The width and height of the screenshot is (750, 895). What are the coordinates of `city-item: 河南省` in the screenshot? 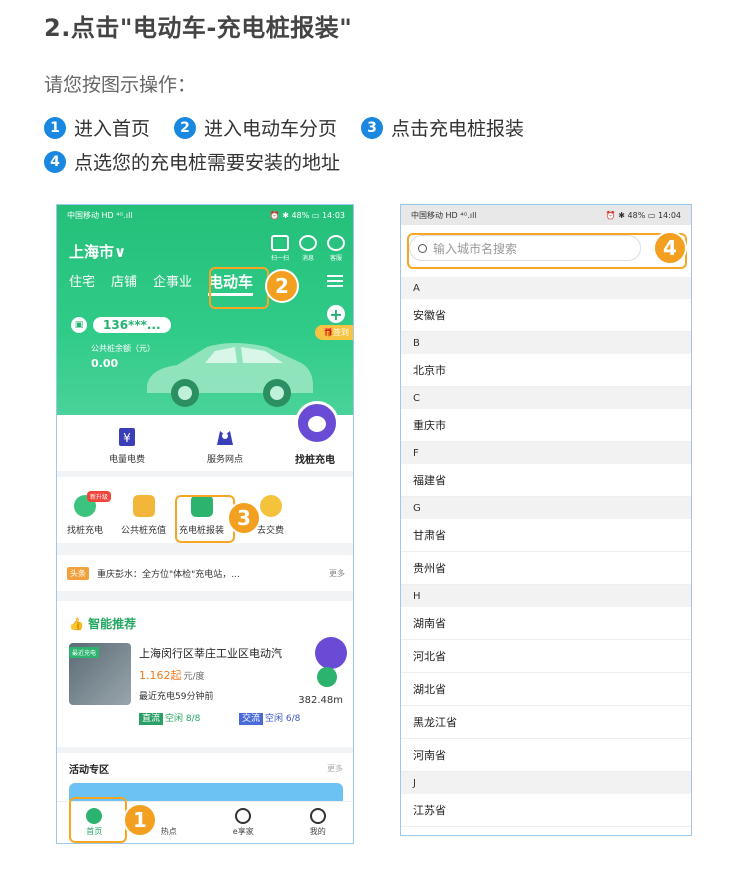 It's located at (546, 755).